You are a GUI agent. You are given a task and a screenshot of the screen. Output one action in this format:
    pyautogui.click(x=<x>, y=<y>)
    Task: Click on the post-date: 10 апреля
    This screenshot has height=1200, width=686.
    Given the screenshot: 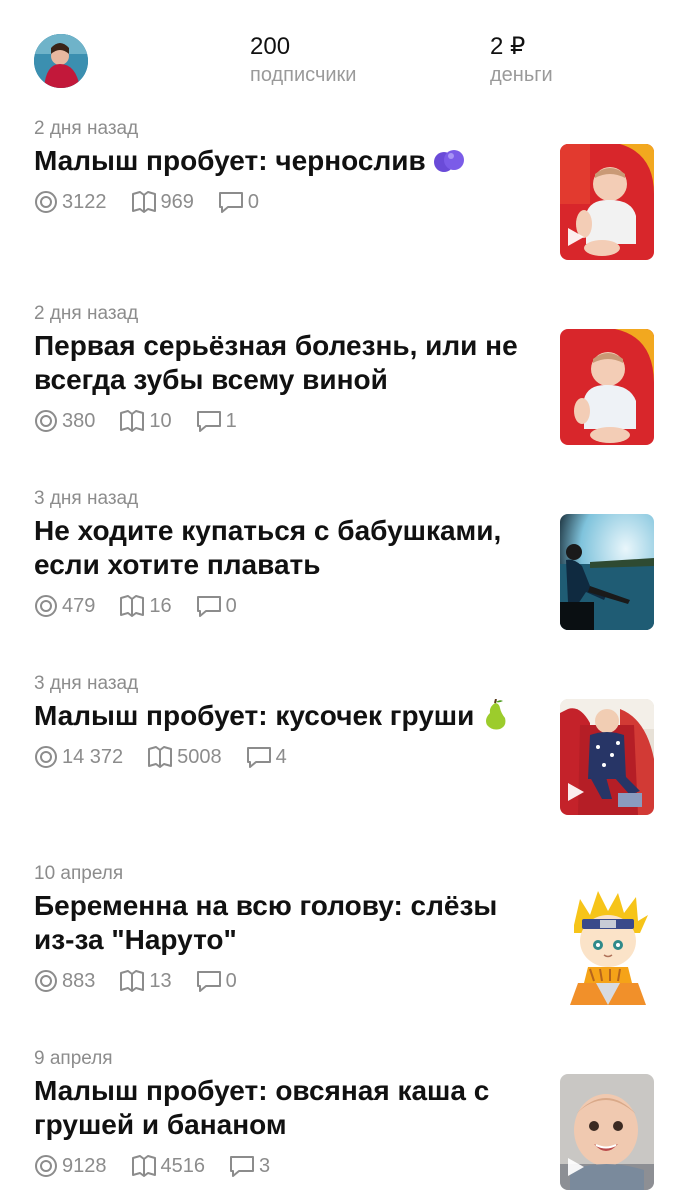 What is the action you would take?
    pyautogui.click(x=79, y=873)
    